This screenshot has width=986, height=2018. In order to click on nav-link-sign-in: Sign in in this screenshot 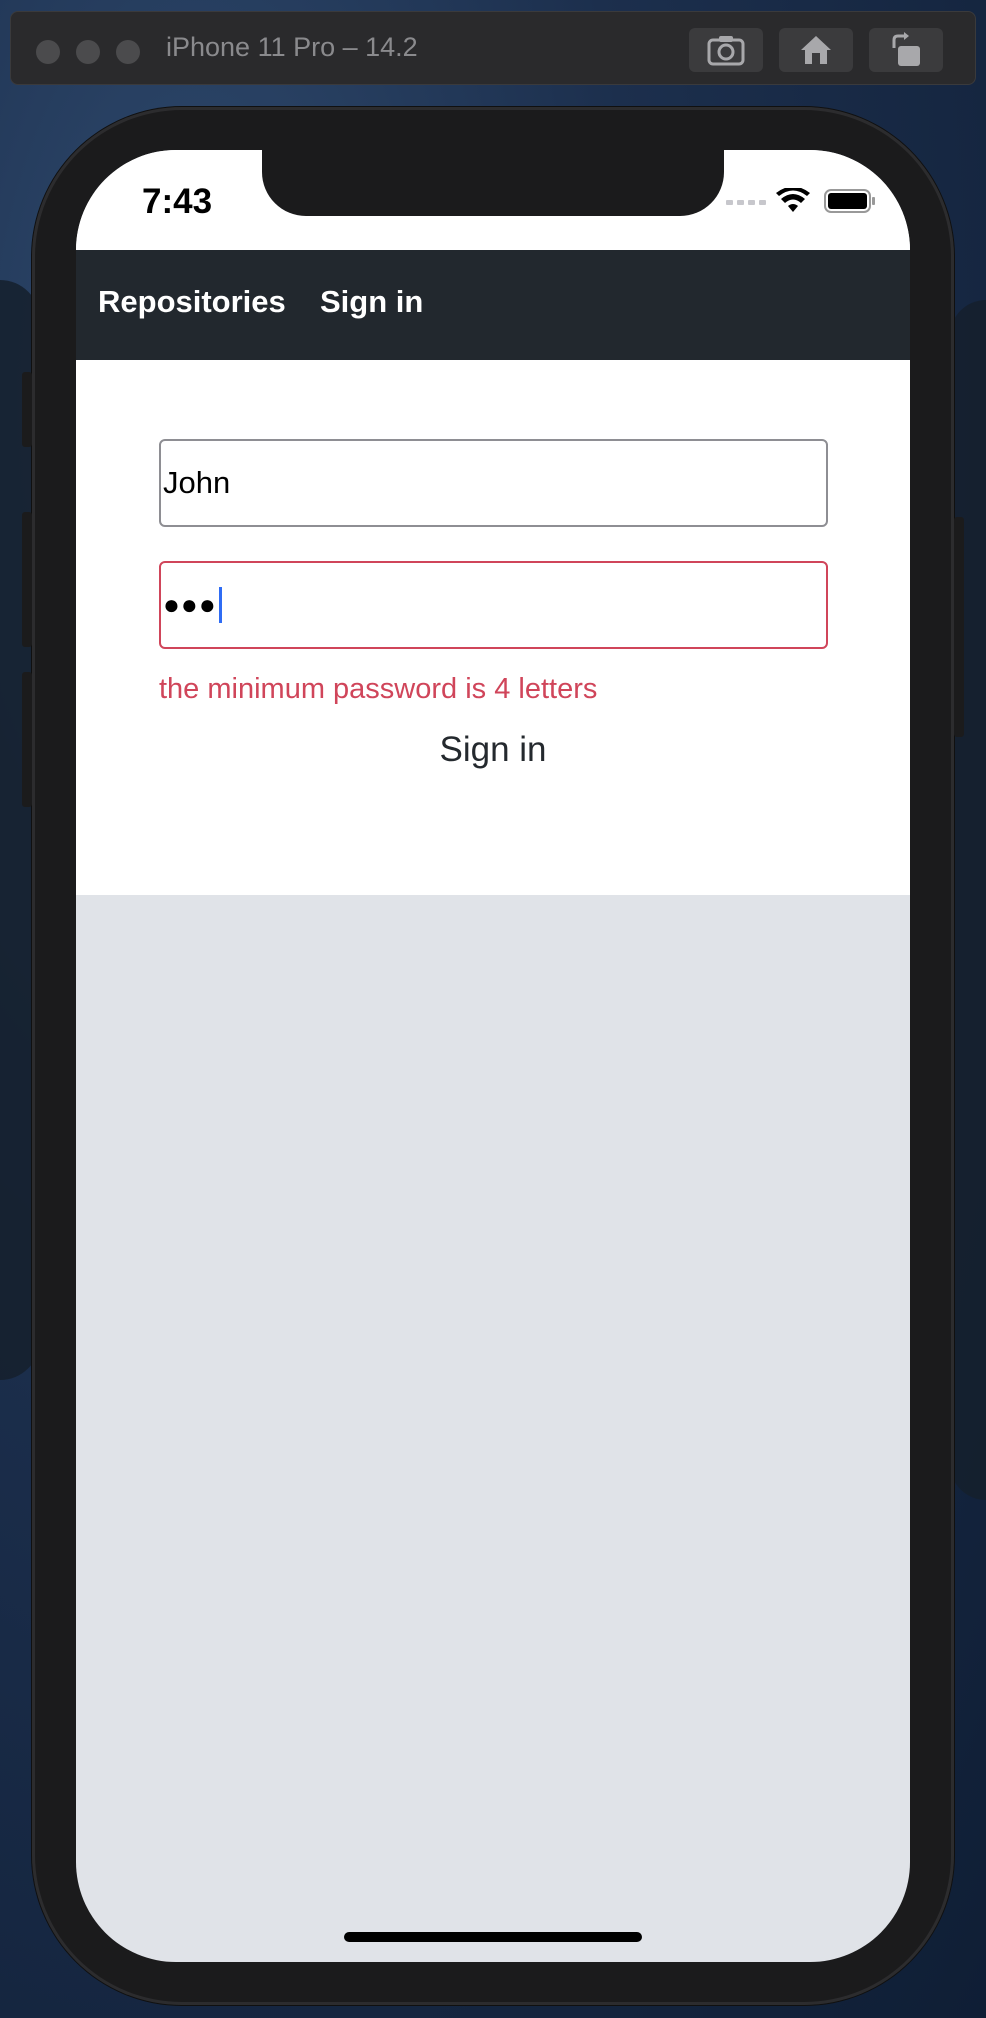, I will do `click(371, 302)`.